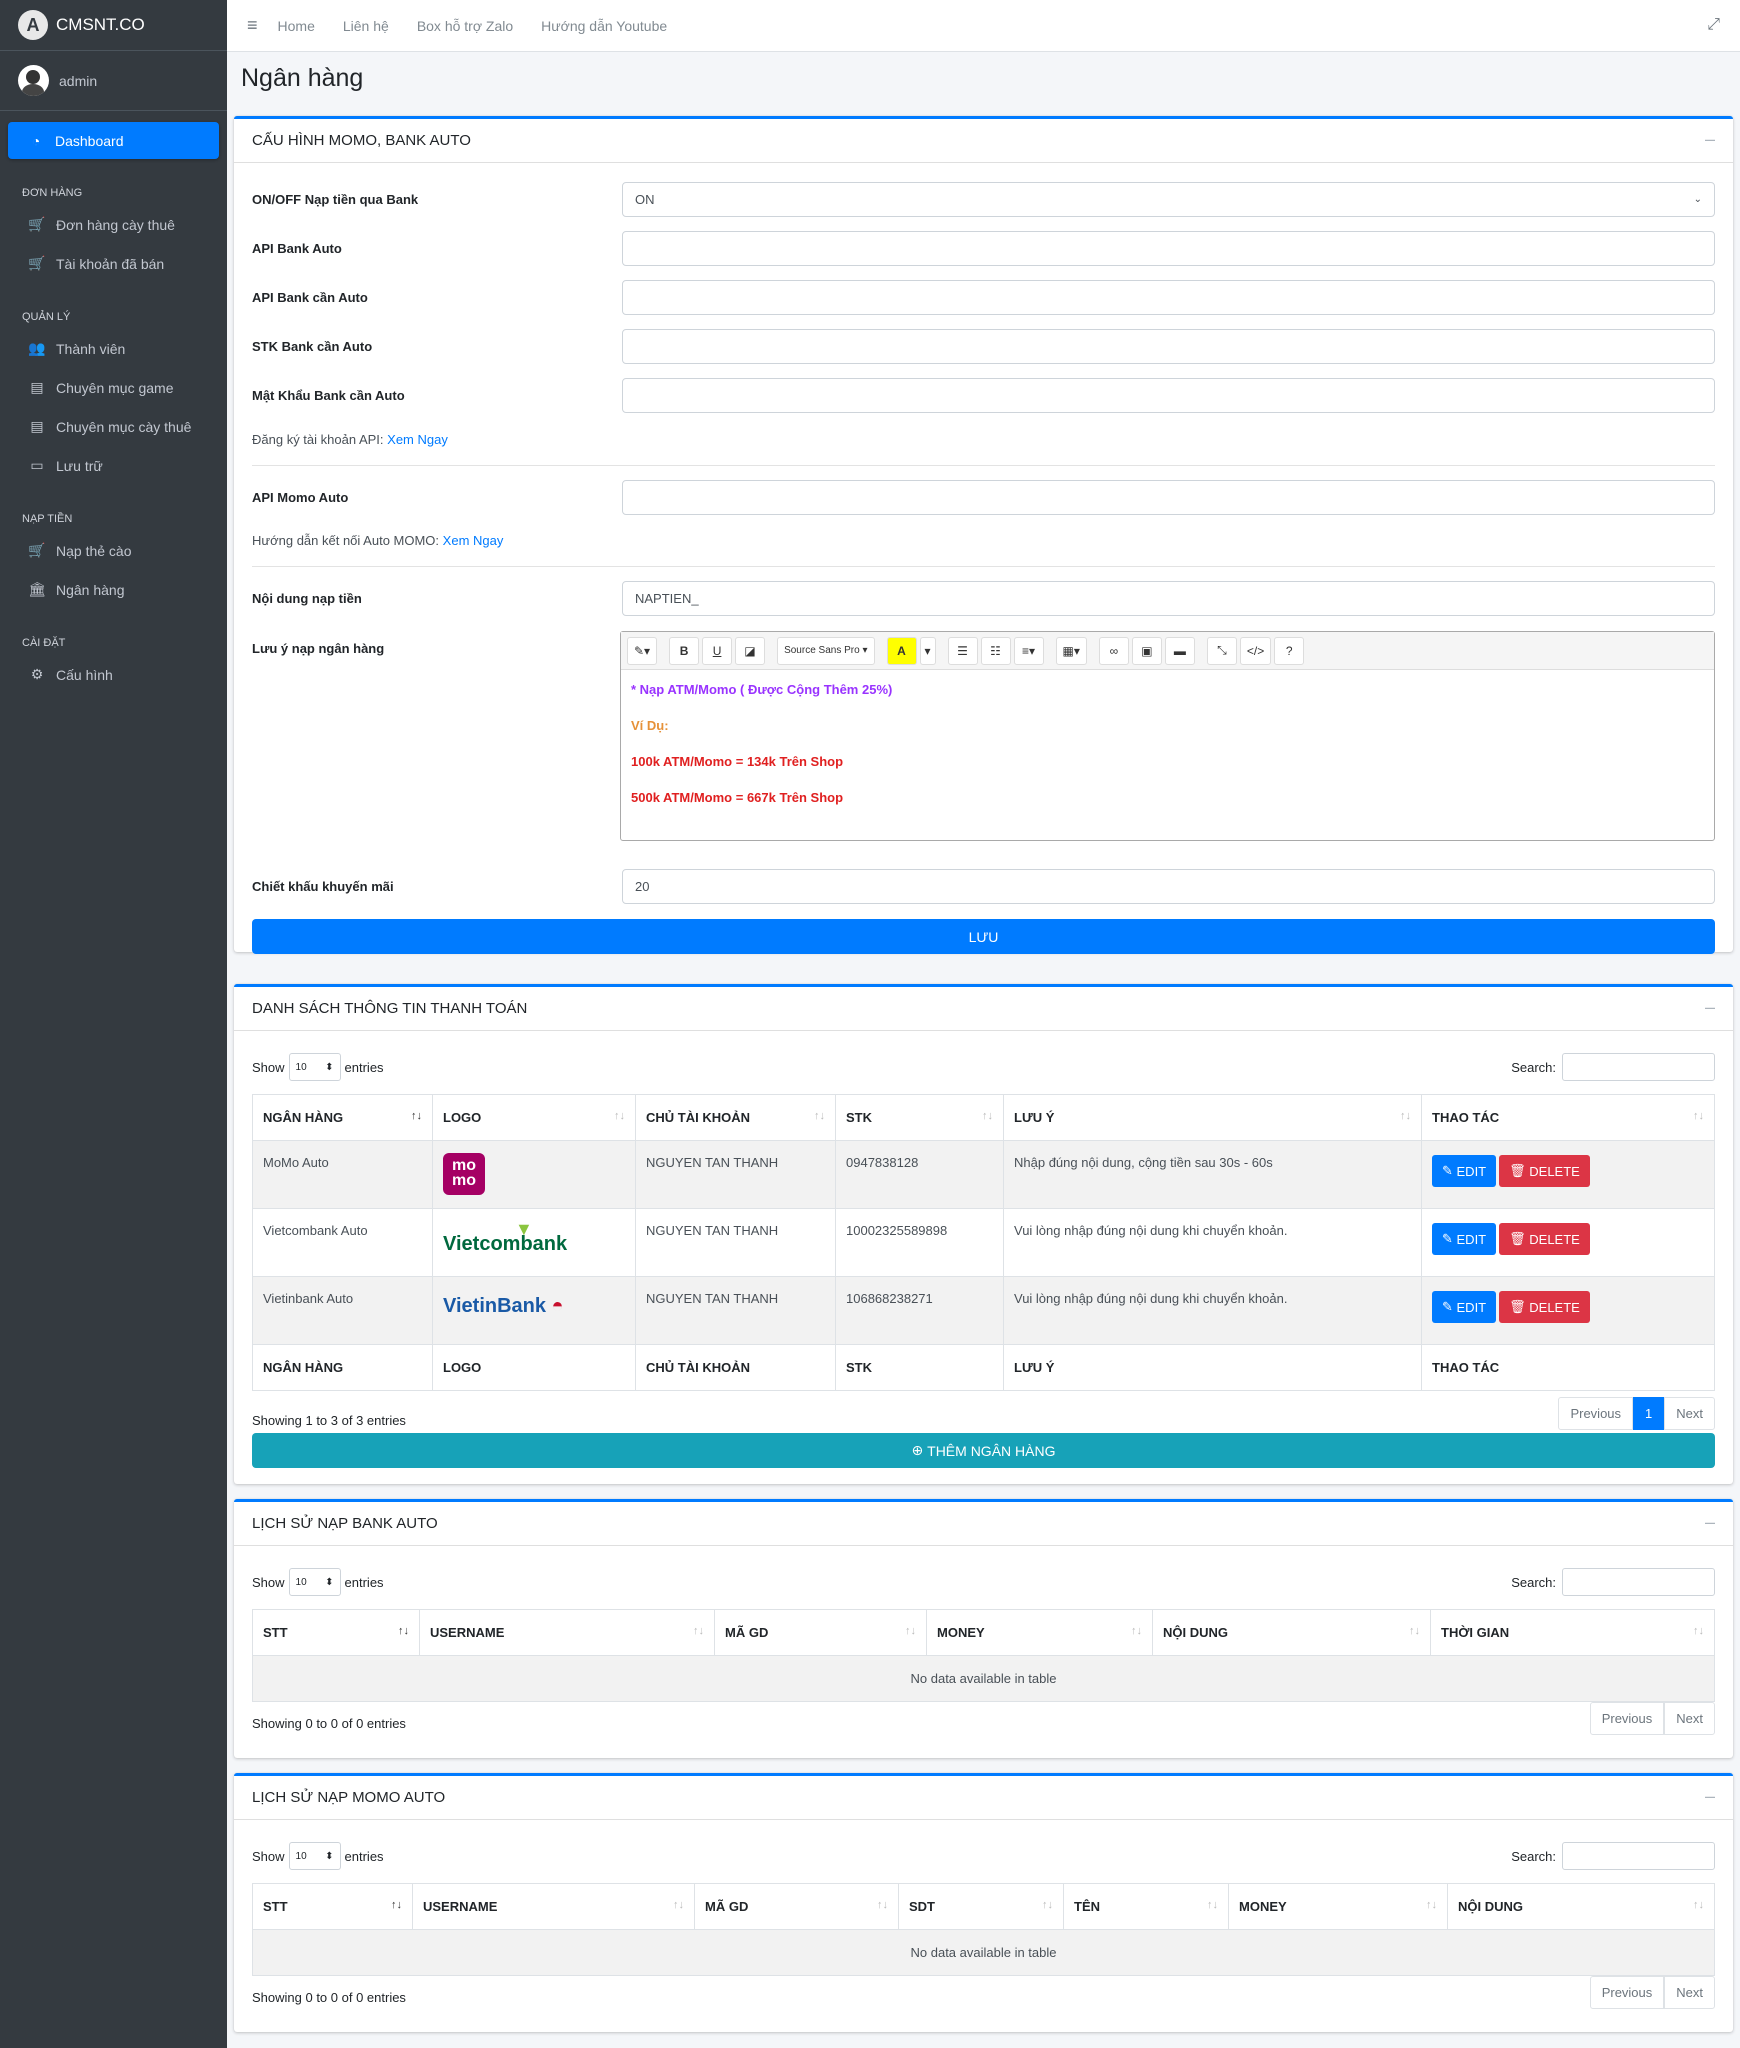 This screenshot has width=1740, height=2048. I want to click on column-header: LOGO ↑↓, so click(534, 1117).